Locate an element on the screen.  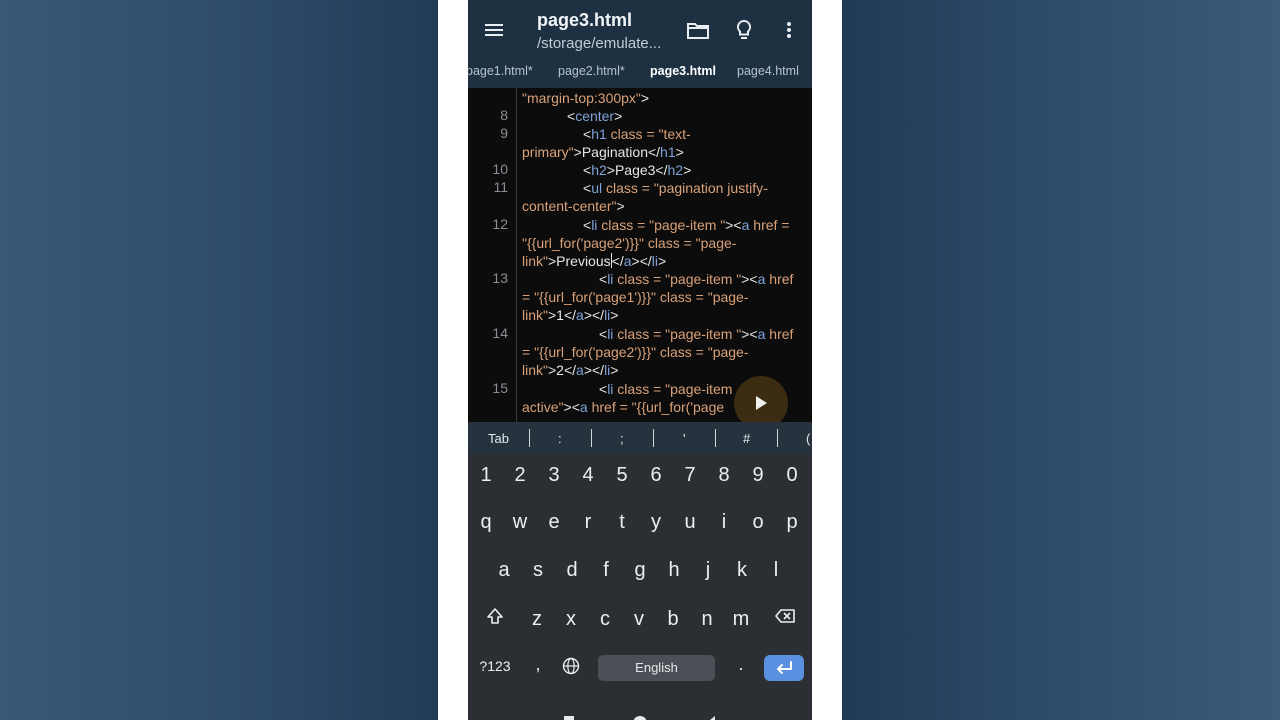
key-w: w is located at coordinates (520, 522).